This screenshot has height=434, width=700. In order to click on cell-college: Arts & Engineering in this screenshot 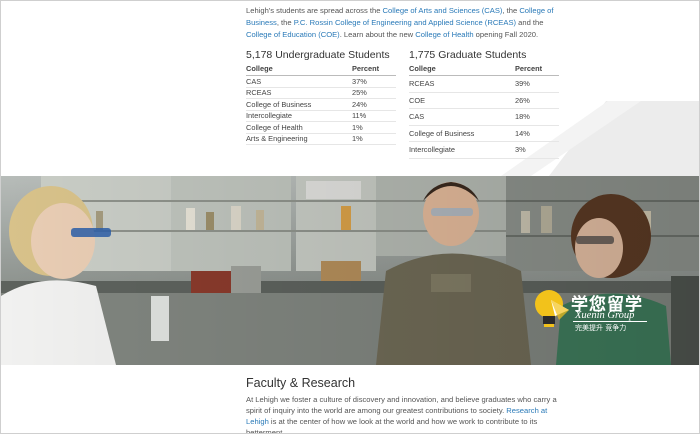, I will do `click(299, 139)`.